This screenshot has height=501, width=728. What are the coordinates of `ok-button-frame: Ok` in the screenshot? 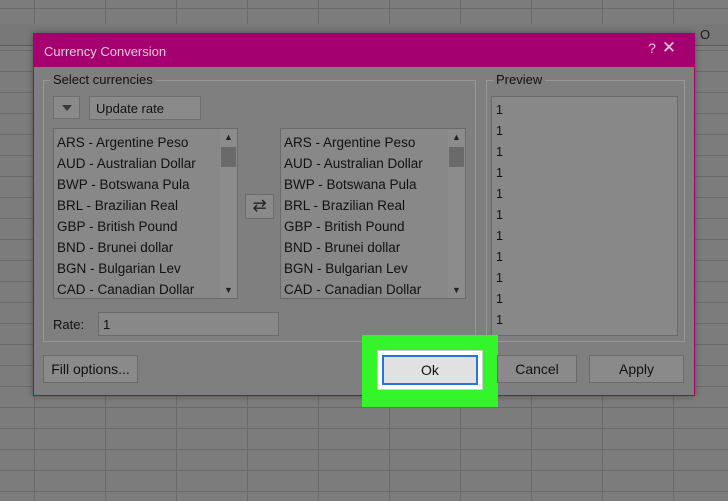 It's located at (430, 370).